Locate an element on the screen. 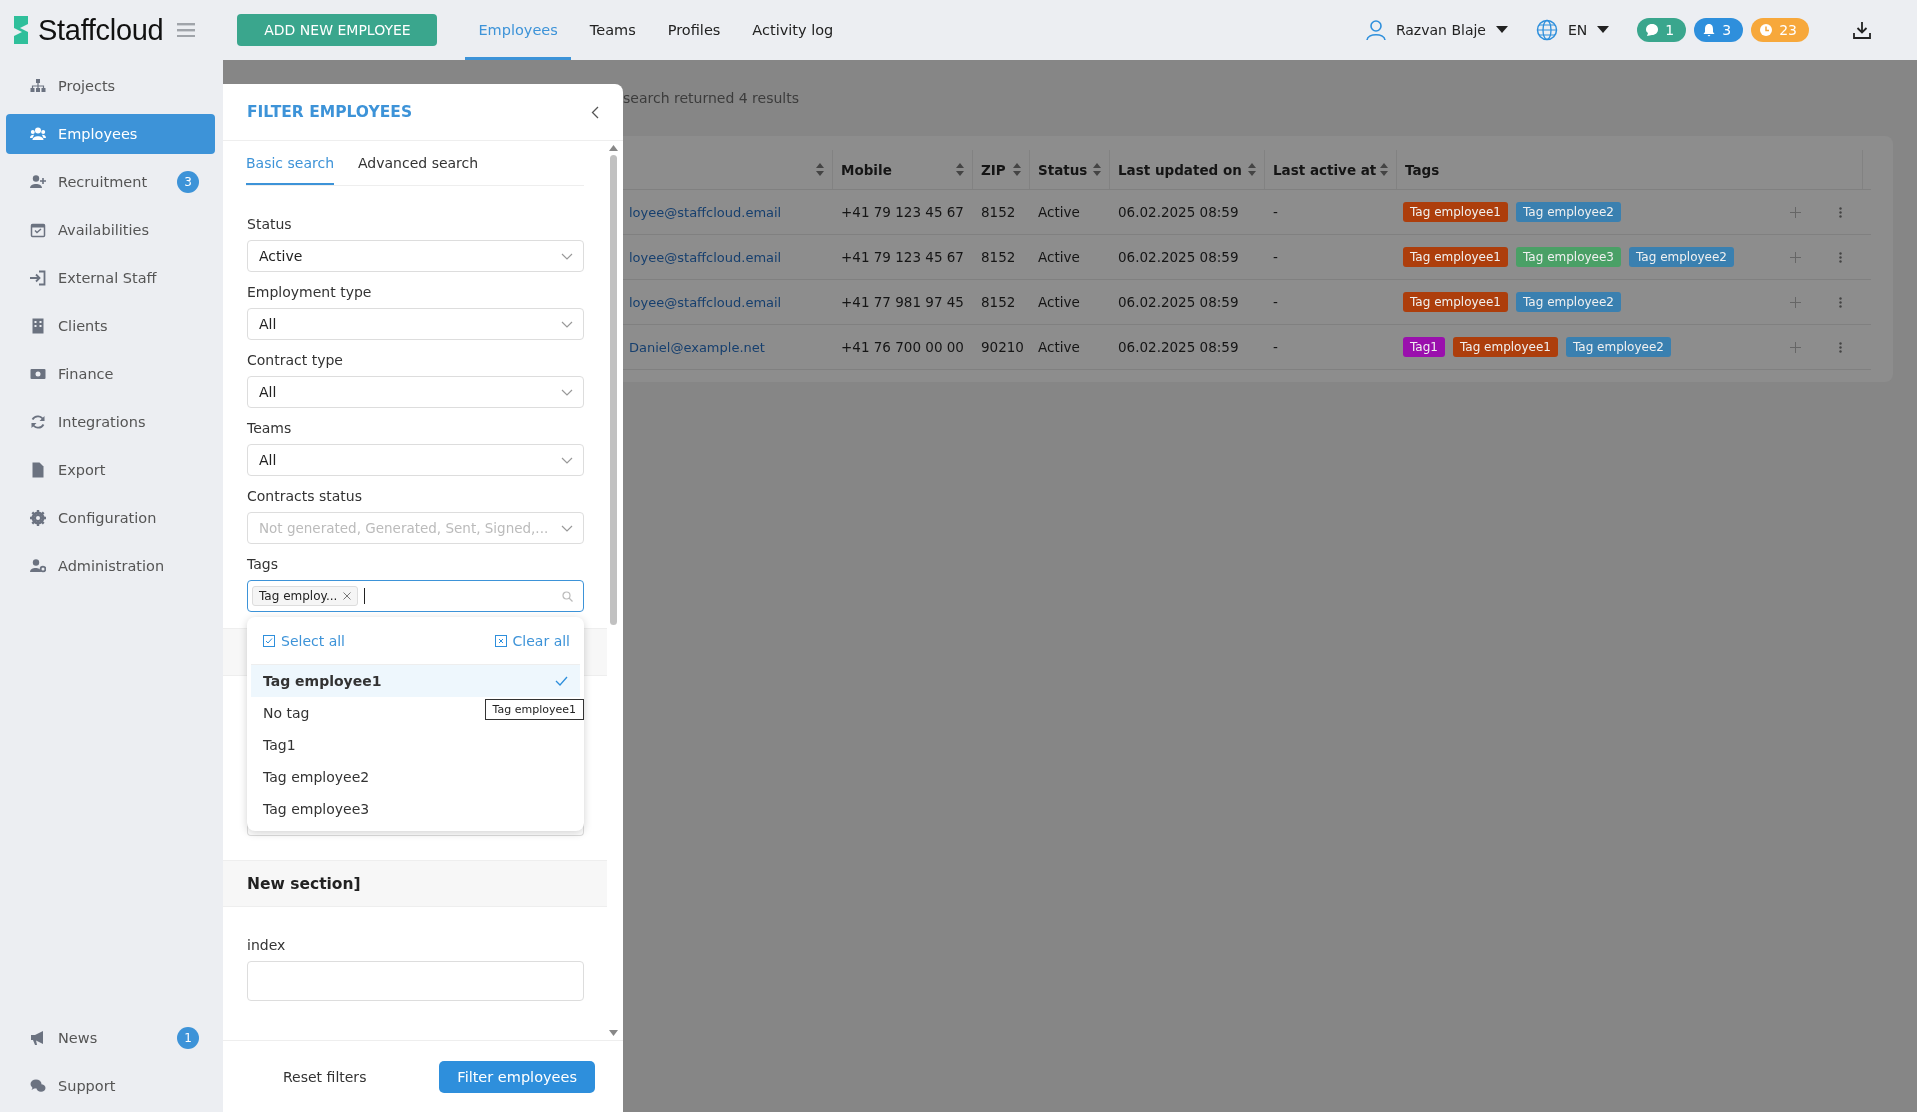 The height and width of the screenshot is (1112, 1917). panel-title: FILTER EMPLOYEES is located at coordinates (330, 112).